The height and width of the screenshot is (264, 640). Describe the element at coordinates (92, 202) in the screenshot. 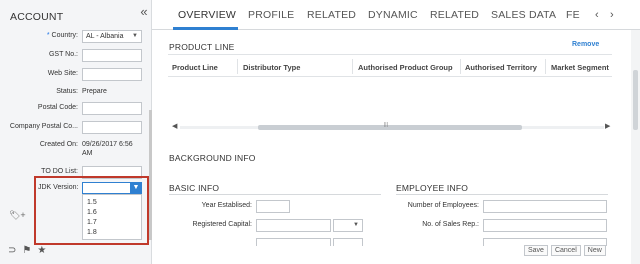

I see `jdk-option: 1.5` at that location.